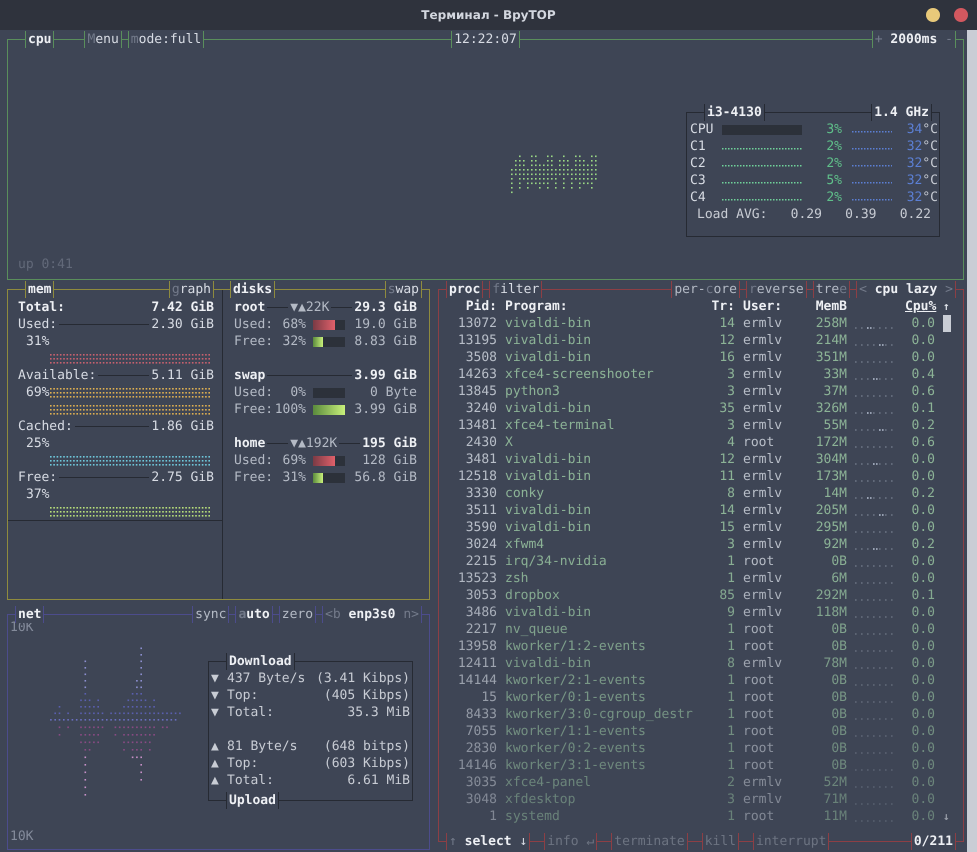 The image size is (977, 852). I want to click on update-interval: 2000ms, so click(914, 39).